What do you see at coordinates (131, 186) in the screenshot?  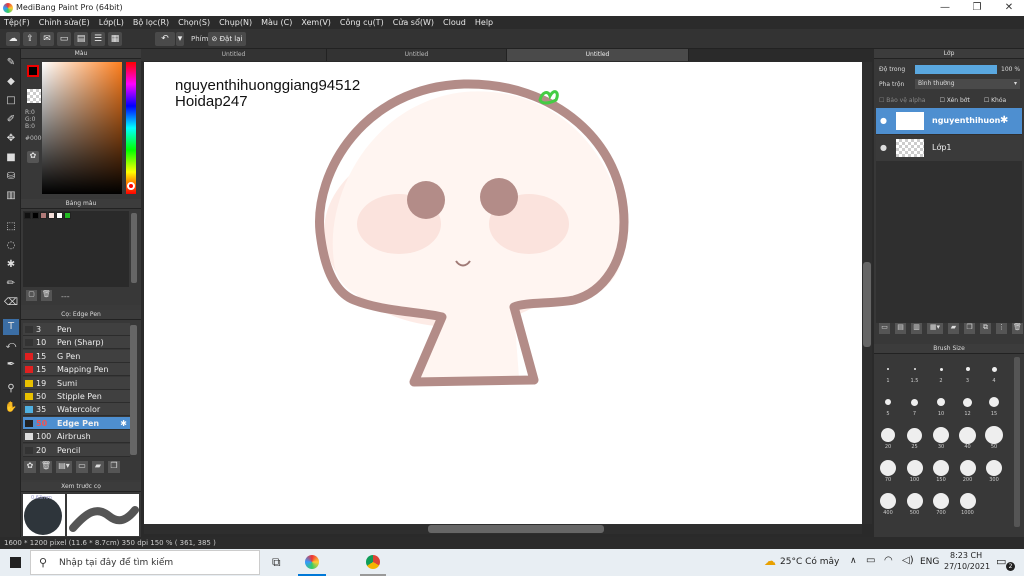 I see `hue-handle` at bounding box center [131, 186].